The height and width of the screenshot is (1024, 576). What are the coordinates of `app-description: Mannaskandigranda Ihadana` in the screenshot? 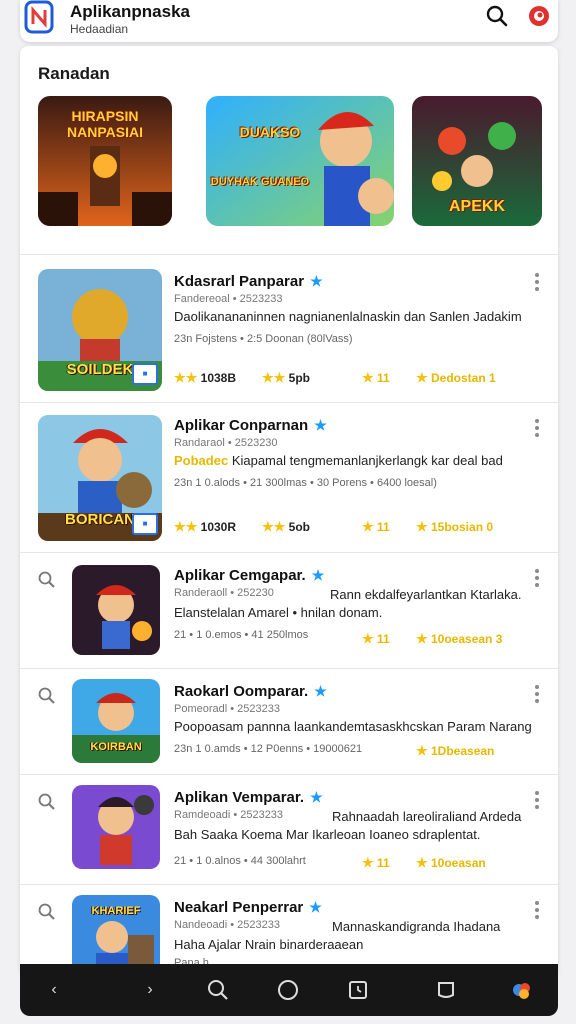 It's located at (416, 926).